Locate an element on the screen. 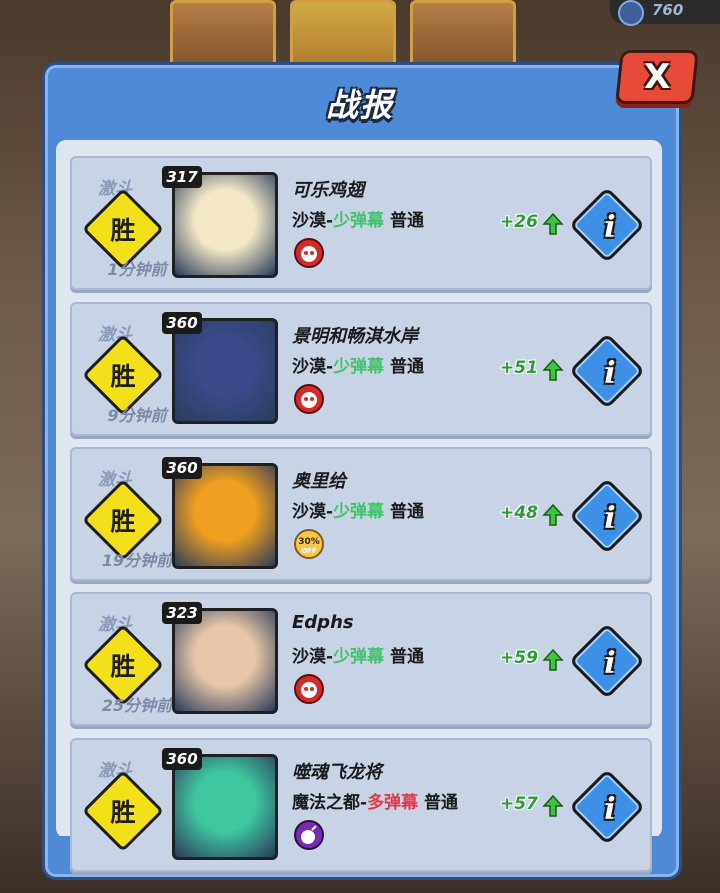 Image resolution: width=720 pixels, height=893 pixels. close-icon: X is located at coordinates (657, 77).